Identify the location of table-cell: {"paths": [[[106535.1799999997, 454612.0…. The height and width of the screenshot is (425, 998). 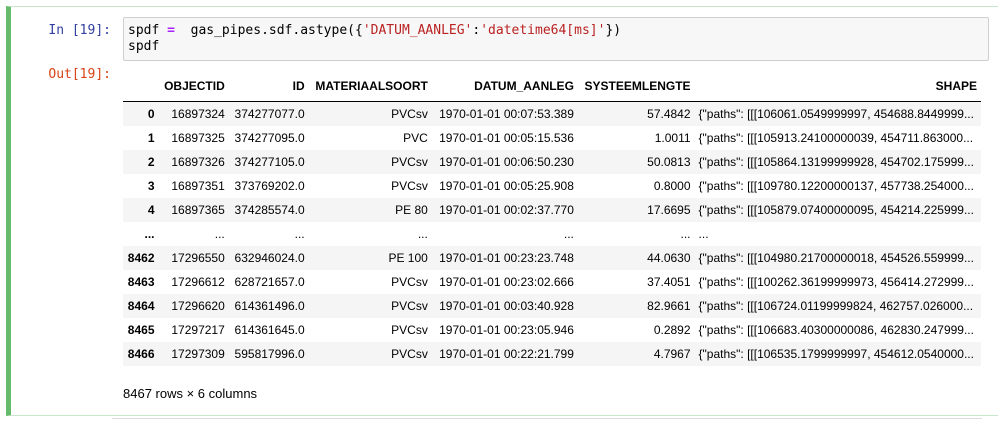
(836, 354).